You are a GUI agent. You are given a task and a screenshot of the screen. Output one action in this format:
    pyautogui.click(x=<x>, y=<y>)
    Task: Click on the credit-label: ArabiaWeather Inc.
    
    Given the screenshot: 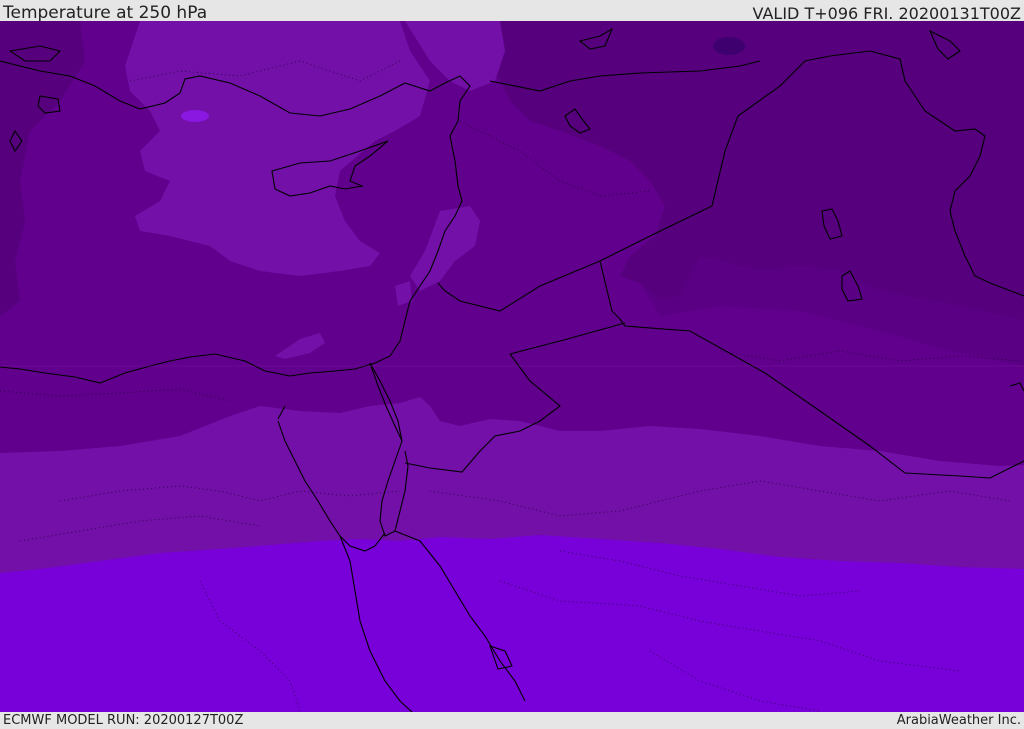 What is the action you would take?
    pyautogui.click(x=958, y=720)
    